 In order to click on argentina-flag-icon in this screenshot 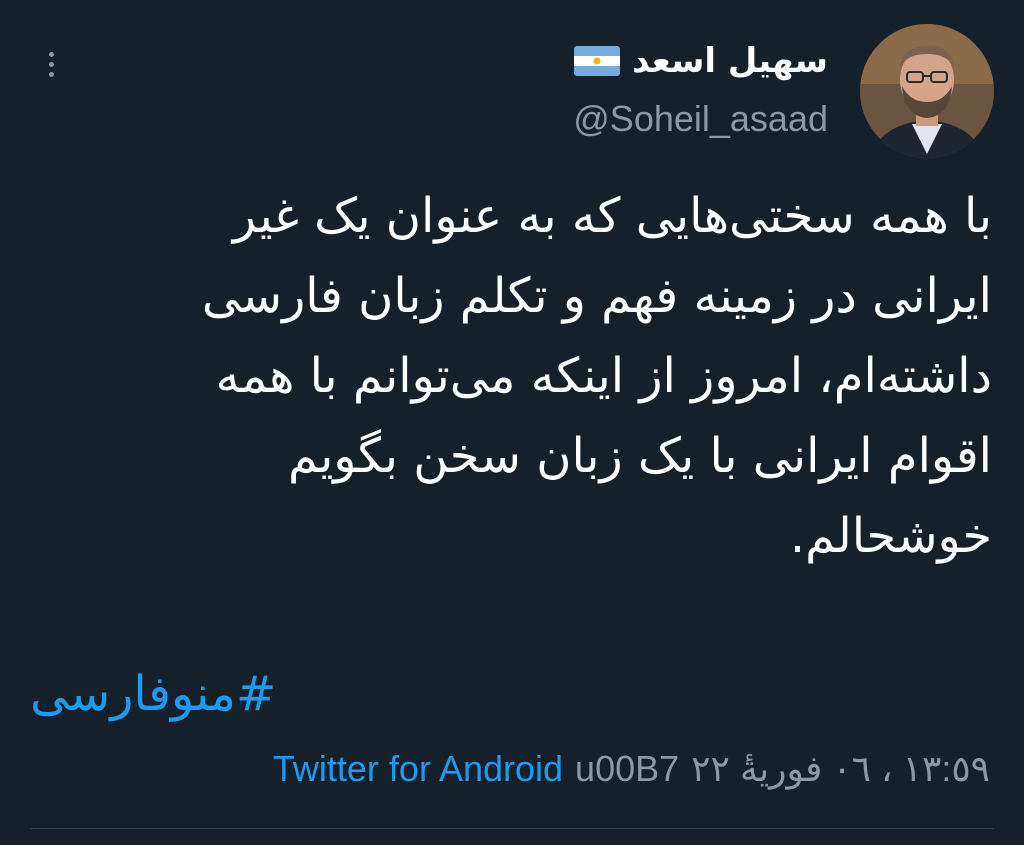, I will do `click(597, 61)`.